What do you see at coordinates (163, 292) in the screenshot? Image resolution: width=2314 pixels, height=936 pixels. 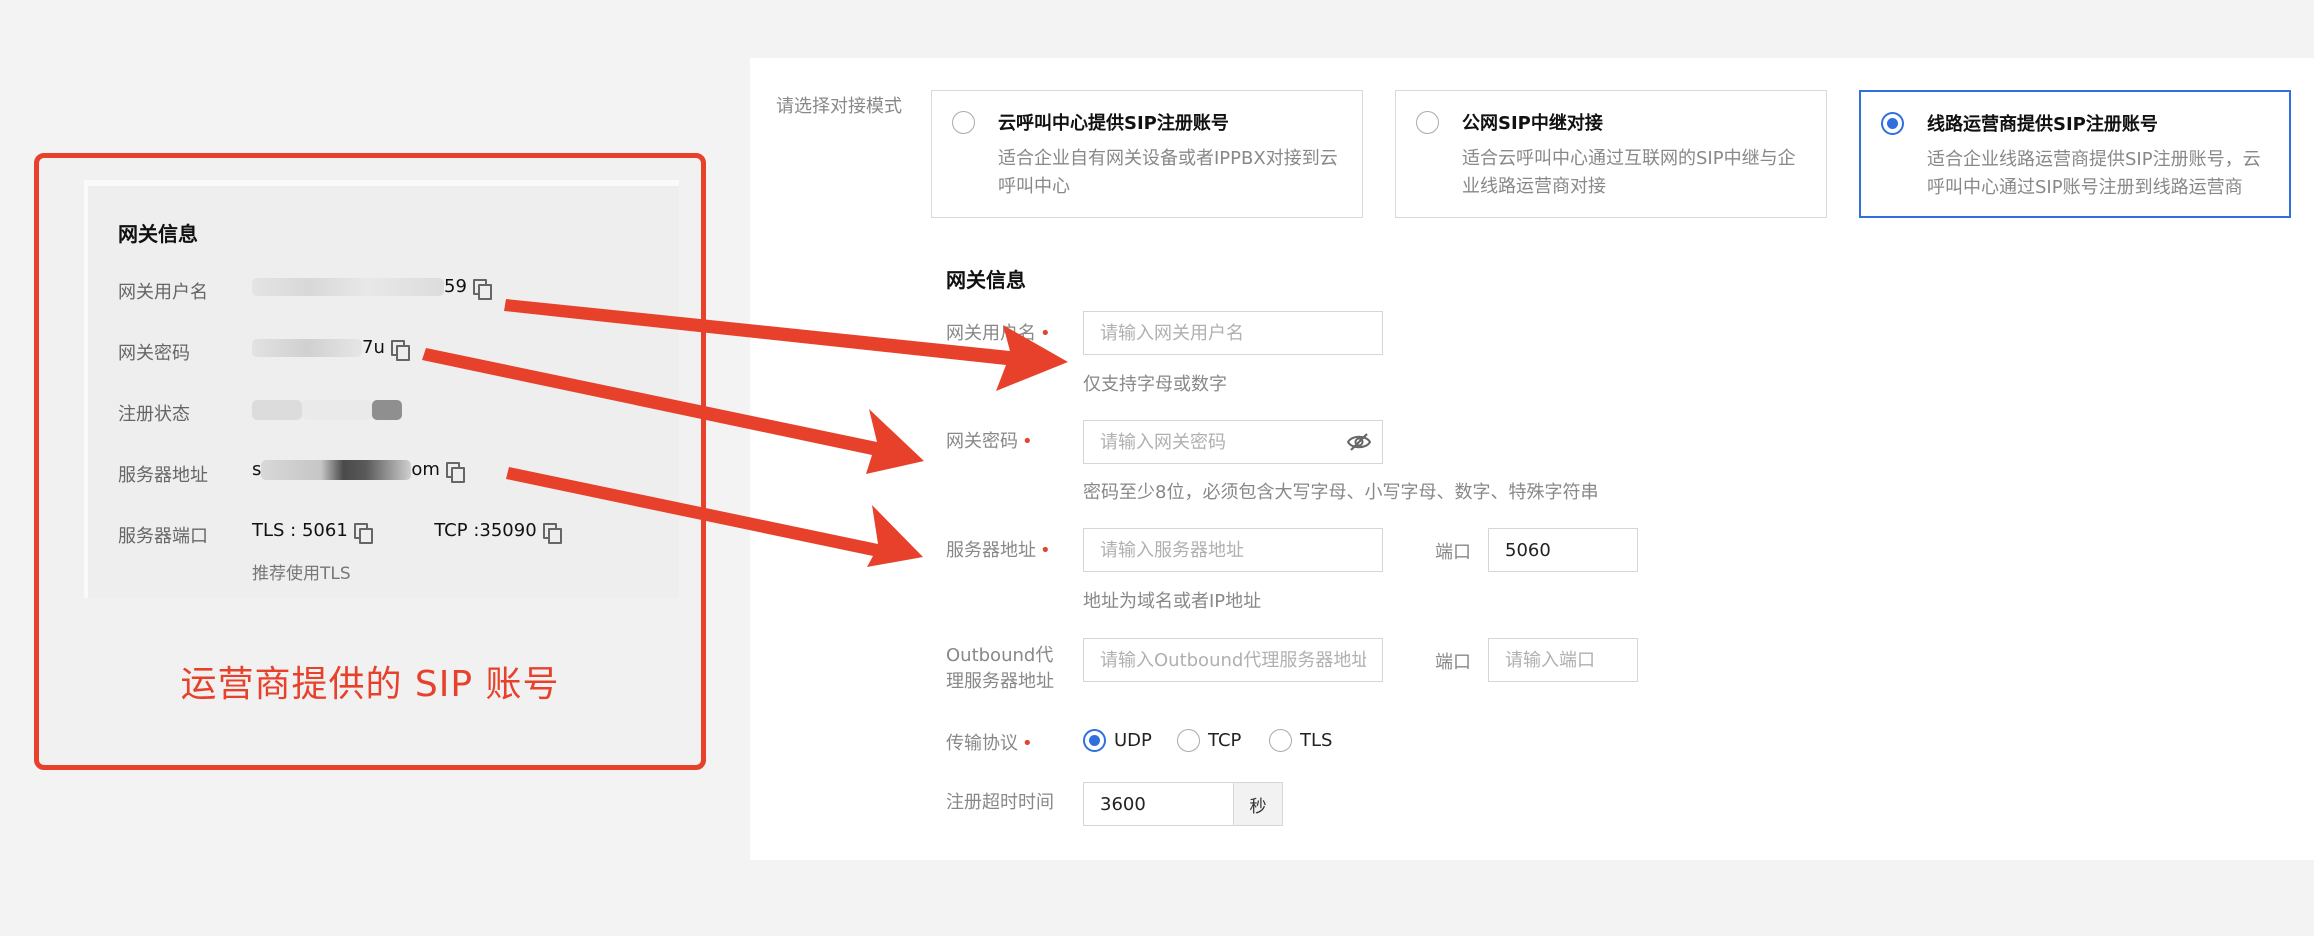 I see `gateway-username-label: 网关用户名` at bounding box center [163, 292].